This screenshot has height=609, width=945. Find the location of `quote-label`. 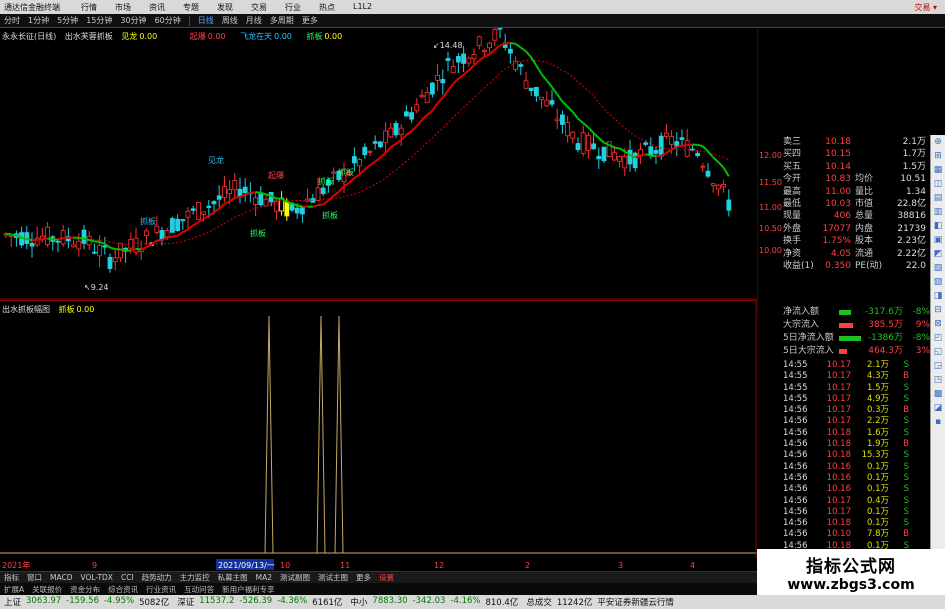

quote-label is located at coordinates (866, 142).